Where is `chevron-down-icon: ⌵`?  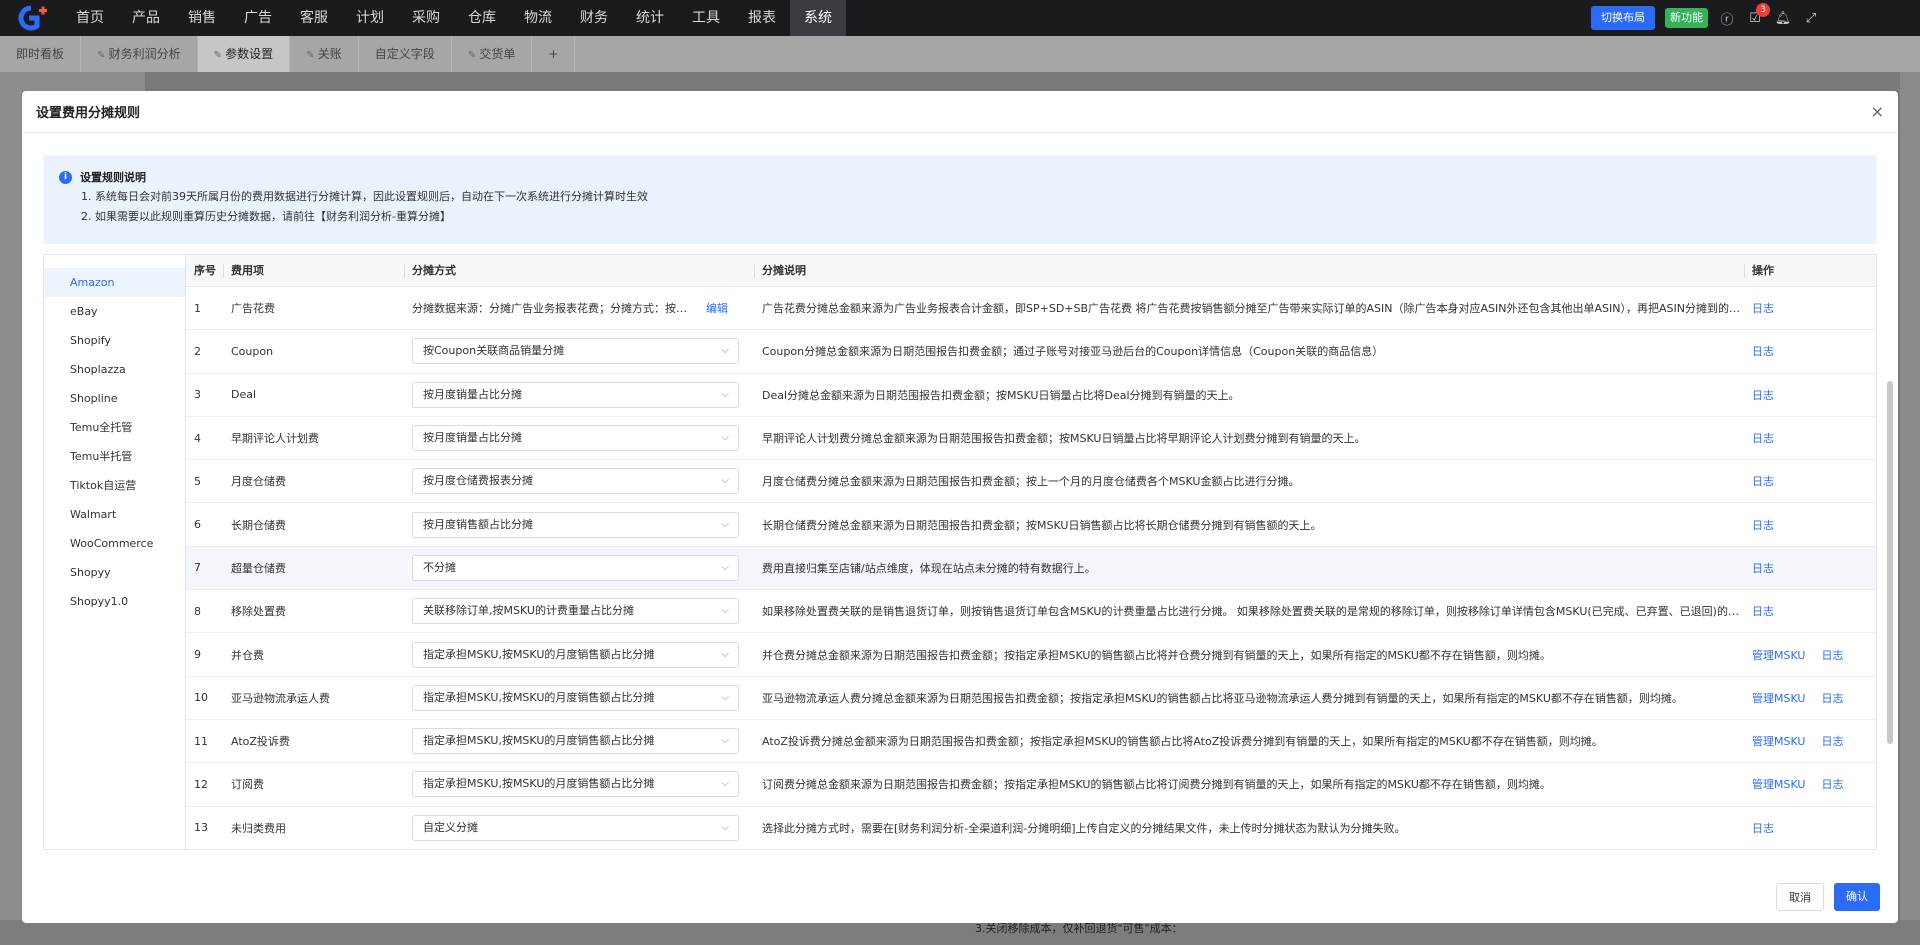
chevron-down-icon: ⌵ is located at coordinates (725, 481).